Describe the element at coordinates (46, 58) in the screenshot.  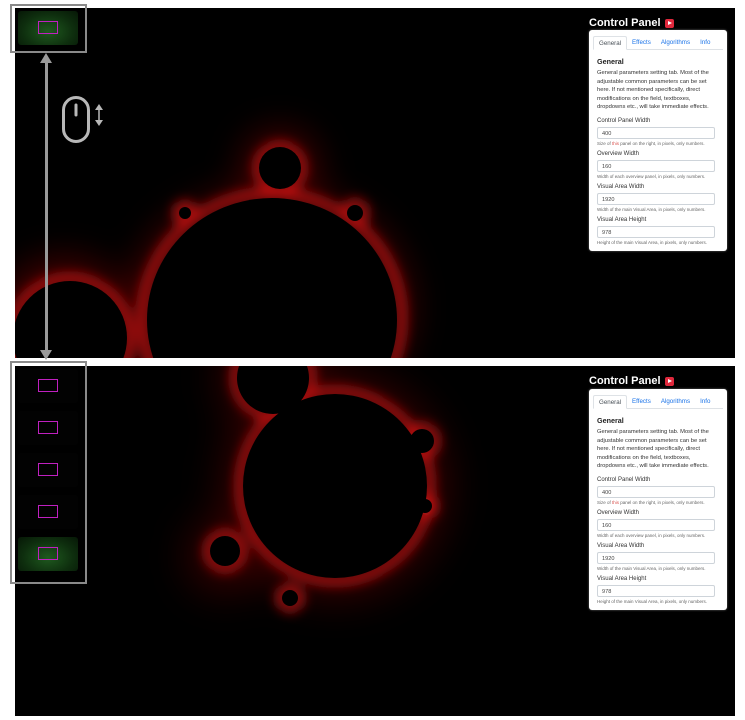
I see `arrow-up-icon` at that location.